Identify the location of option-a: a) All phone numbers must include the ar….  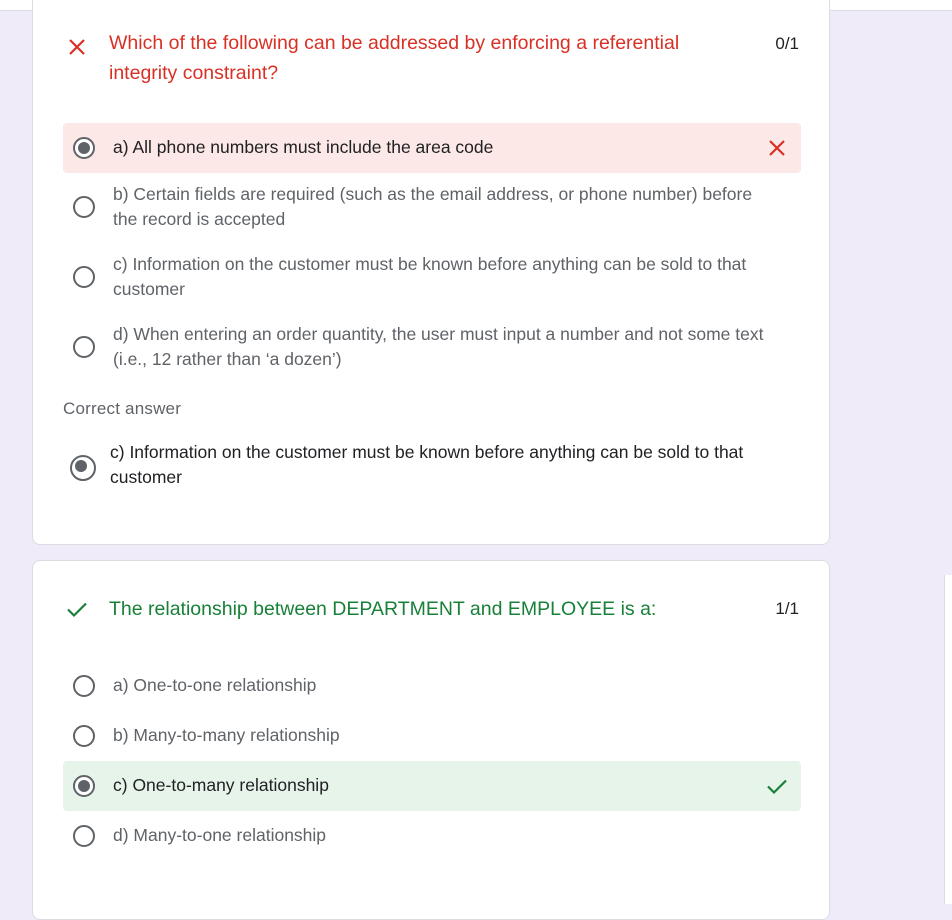
(432, 148).